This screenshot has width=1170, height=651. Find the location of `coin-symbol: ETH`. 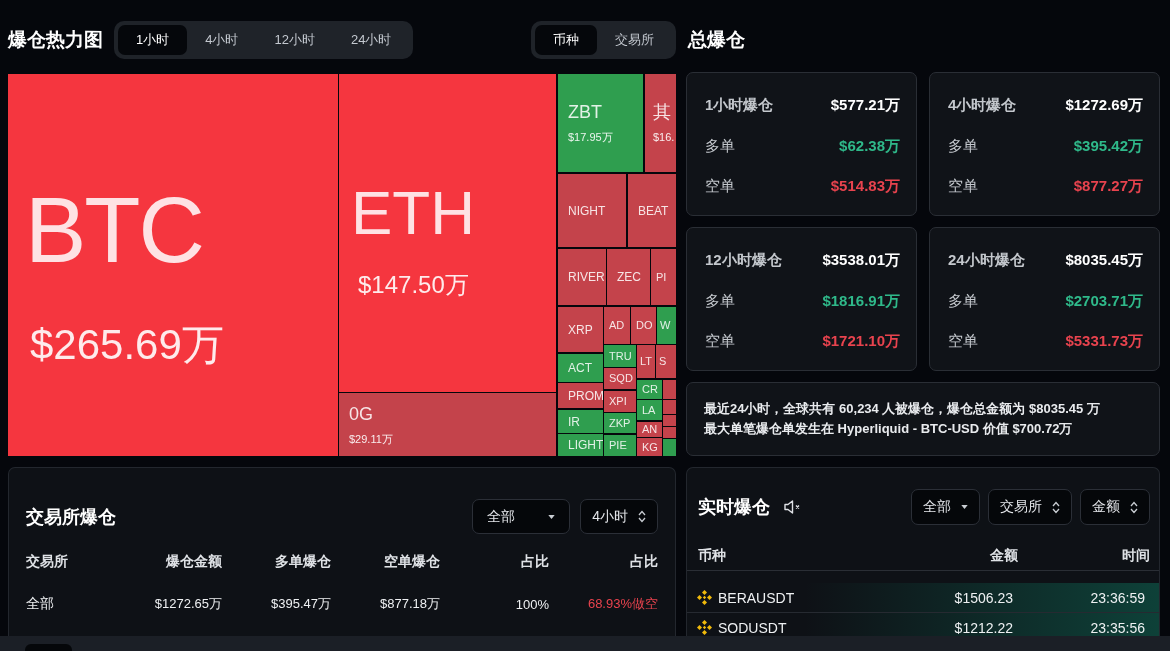

coin-symbol: ETH is located at coordinates (413, 213).